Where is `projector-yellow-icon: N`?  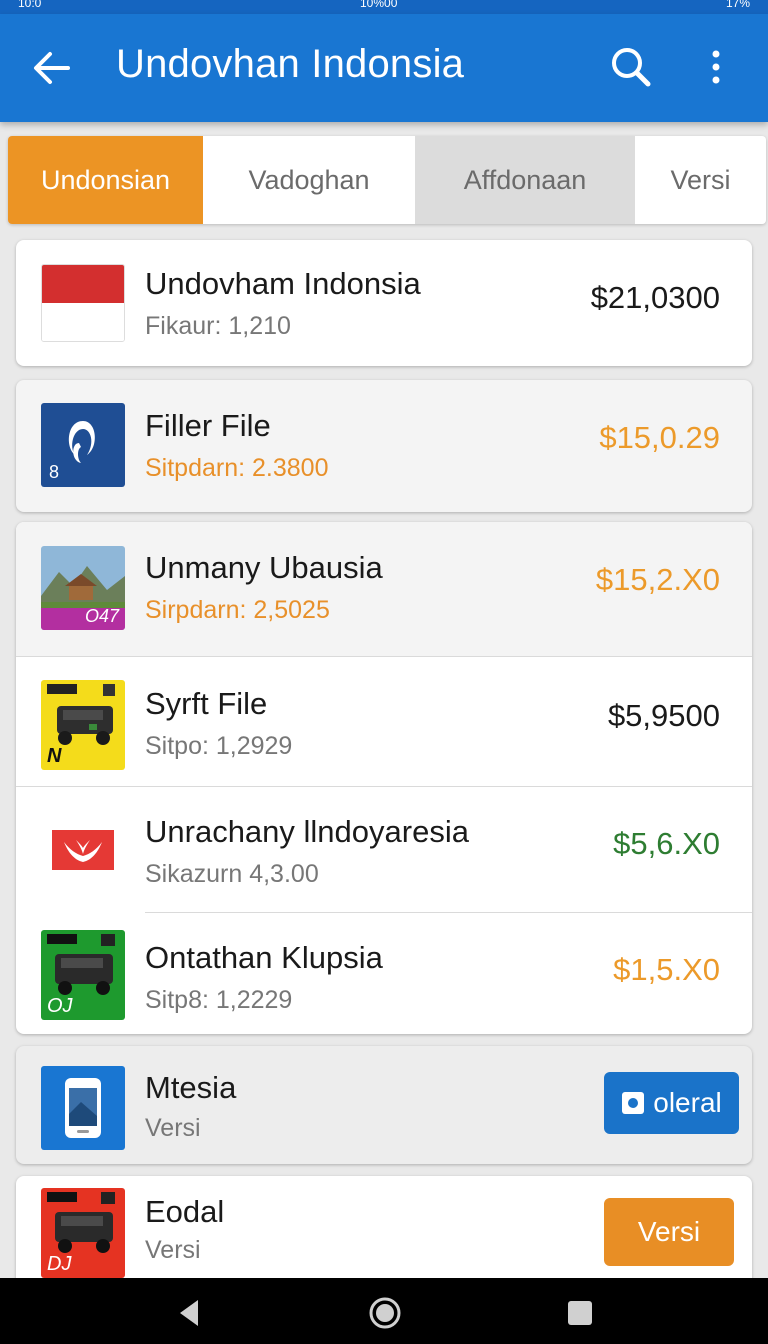
projector-yellow-icon: N is located at coordinates (83, 725).